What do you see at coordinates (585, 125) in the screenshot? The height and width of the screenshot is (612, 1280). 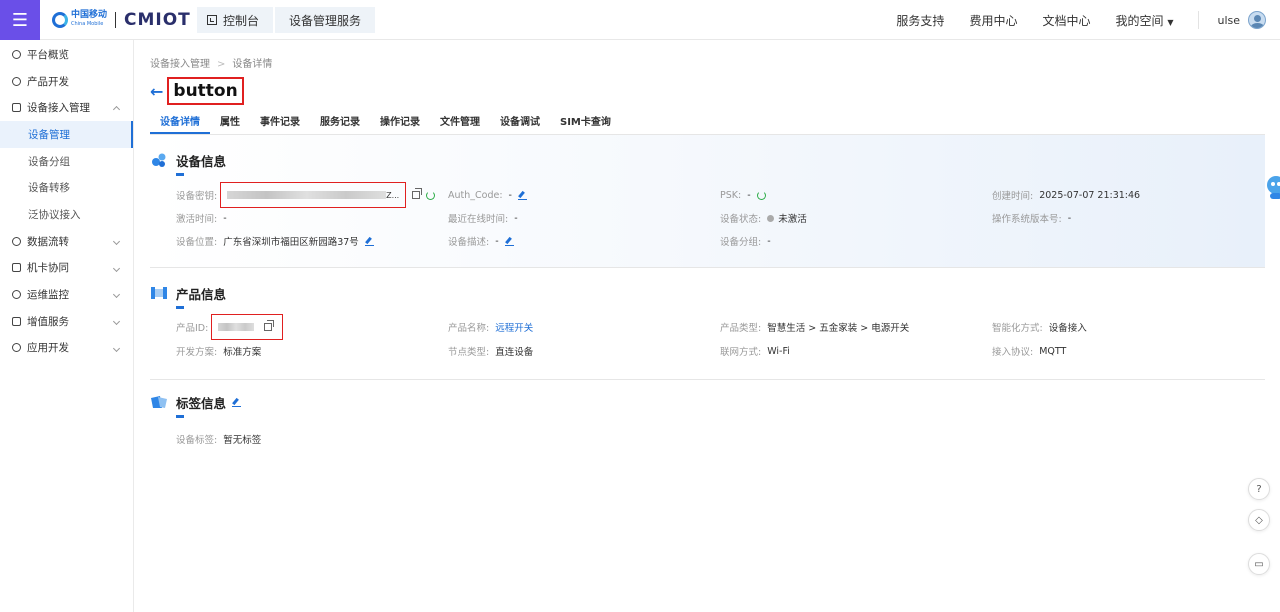 I see `tab-sim: SIM卡查询` at bounding box center [585, 125].